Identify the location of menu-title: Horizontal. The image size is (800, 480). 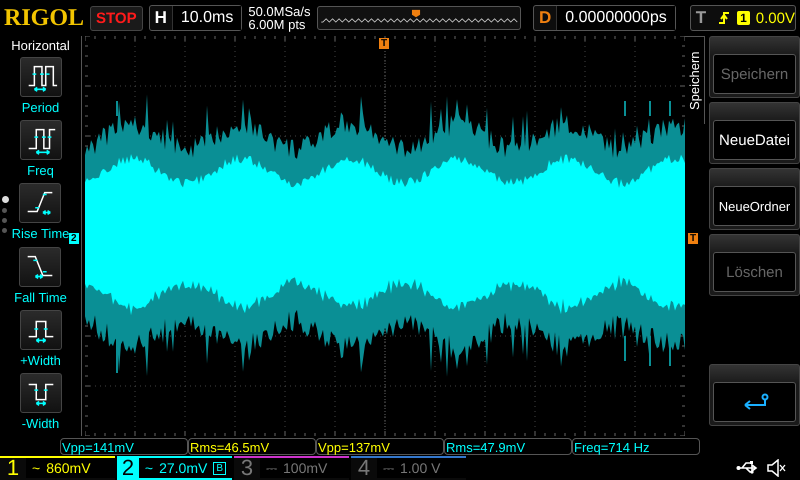
(40, 45).